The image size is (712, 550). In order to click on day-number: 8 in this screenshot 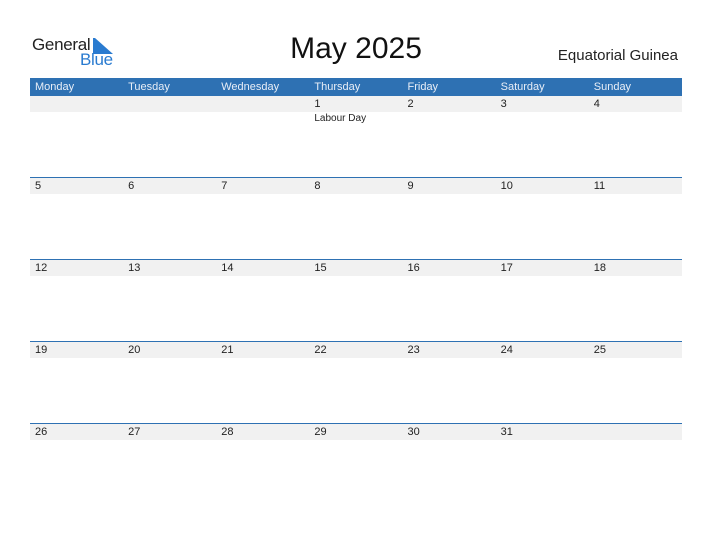, I will do `click(317, 186)`.